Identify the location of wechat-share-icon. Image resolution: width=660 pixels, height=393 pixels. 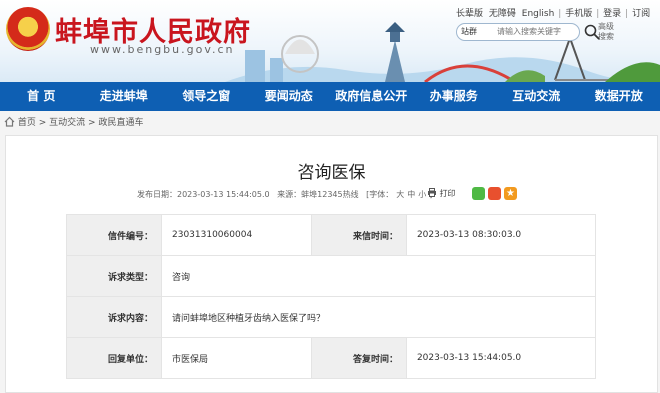
(478, 193).